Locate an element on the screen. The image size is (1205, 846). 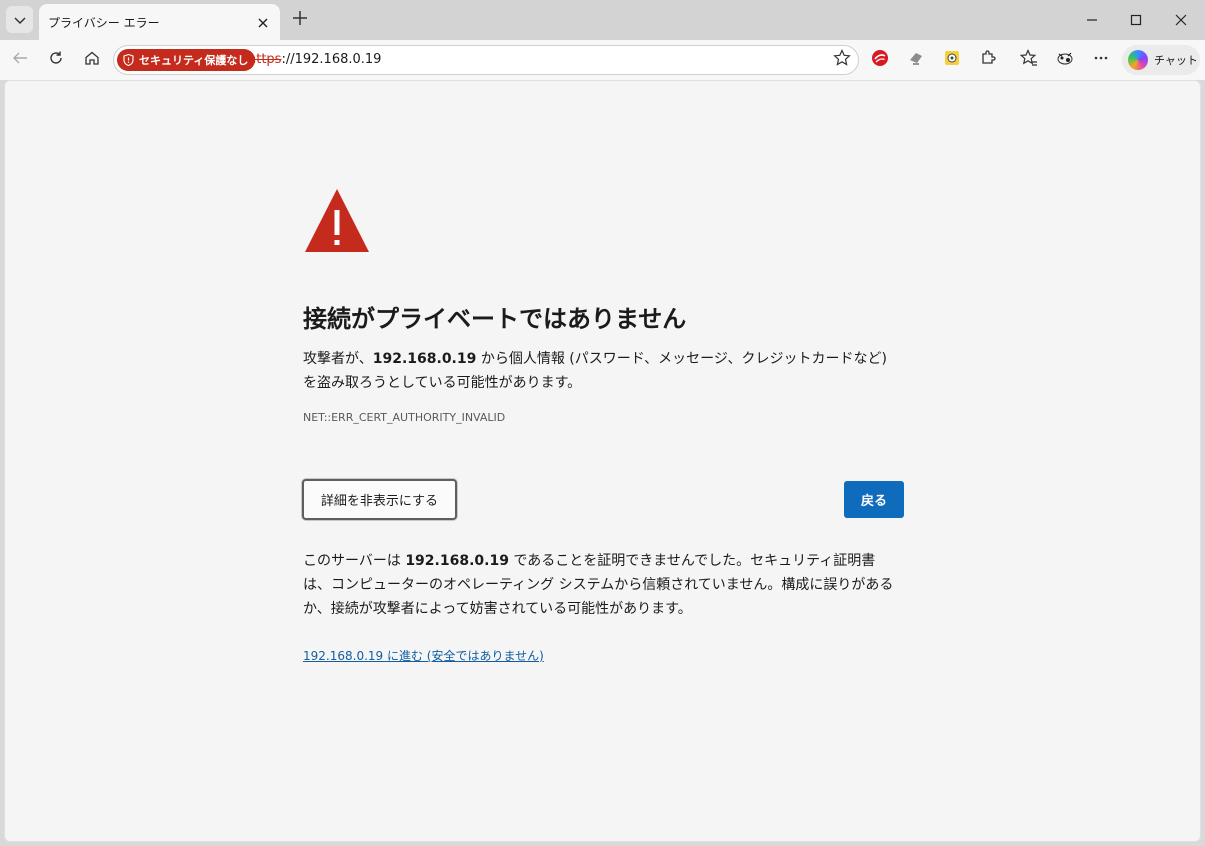
tab-actions-menu-button is located at coordinates (19, 19).